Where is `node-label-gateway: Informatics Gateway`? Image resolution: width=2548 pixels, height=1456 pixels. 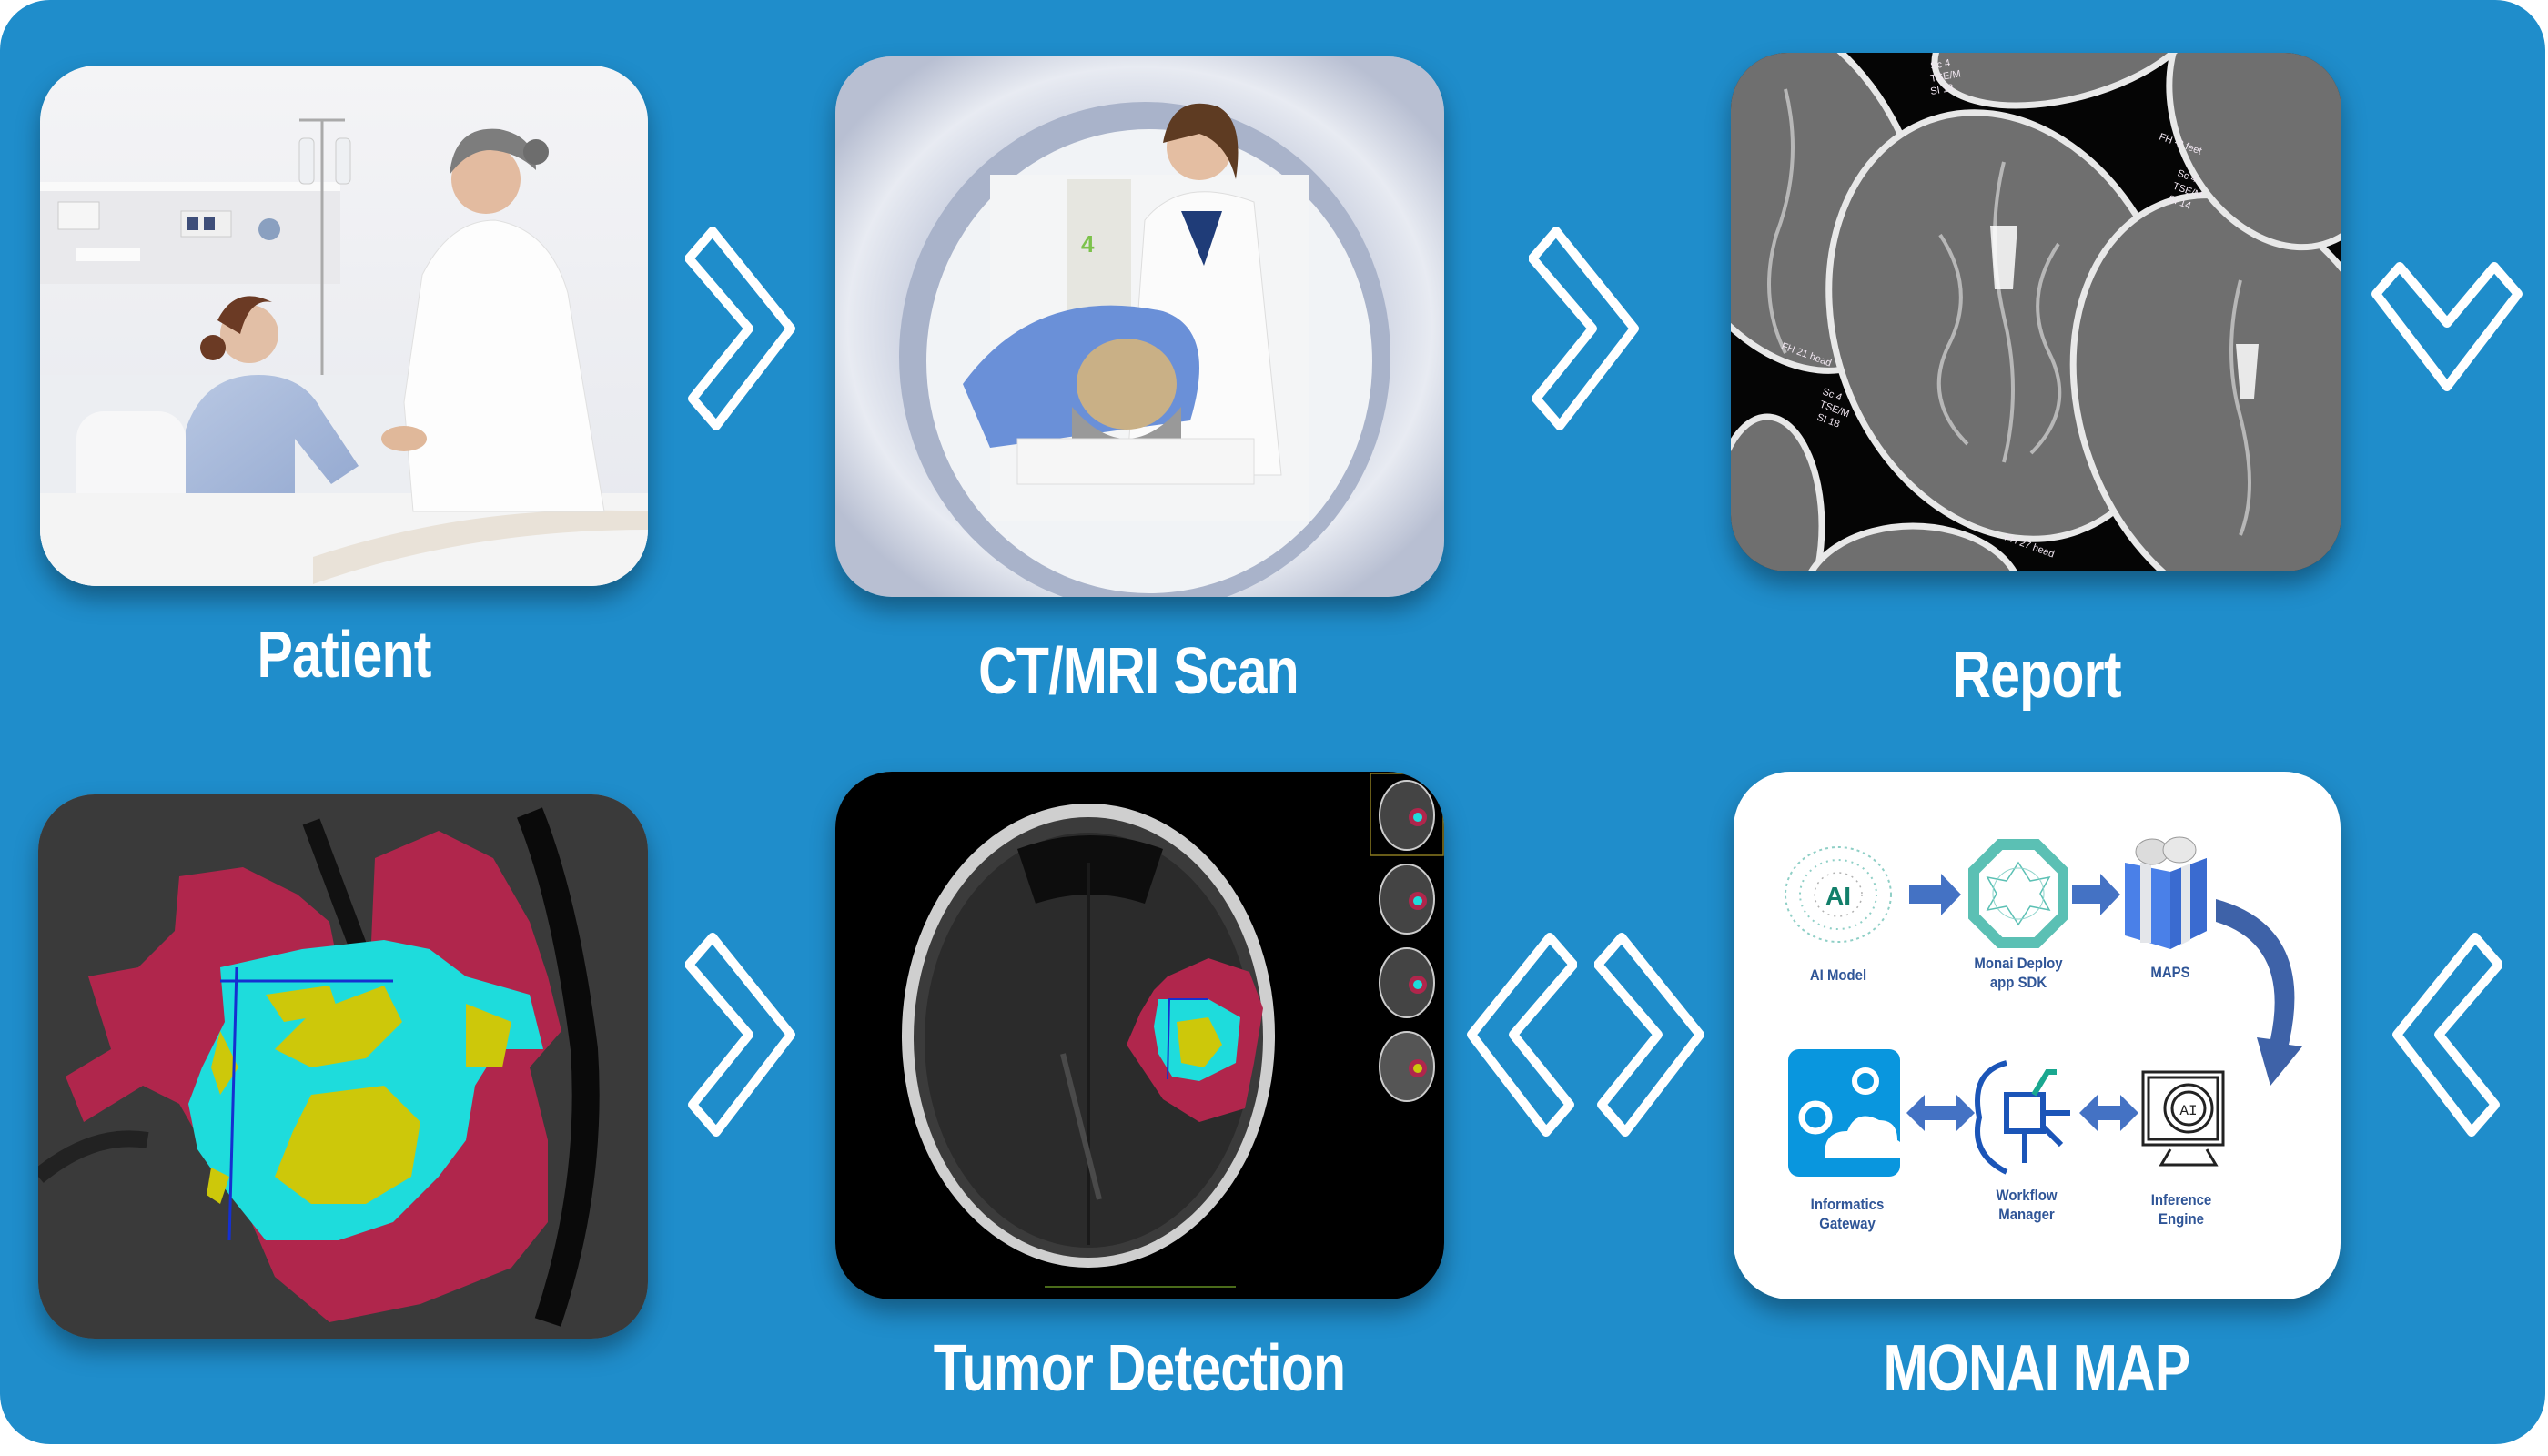 node-label-gateway: Informatics Gateway is located at coordinates (1848, 1215).